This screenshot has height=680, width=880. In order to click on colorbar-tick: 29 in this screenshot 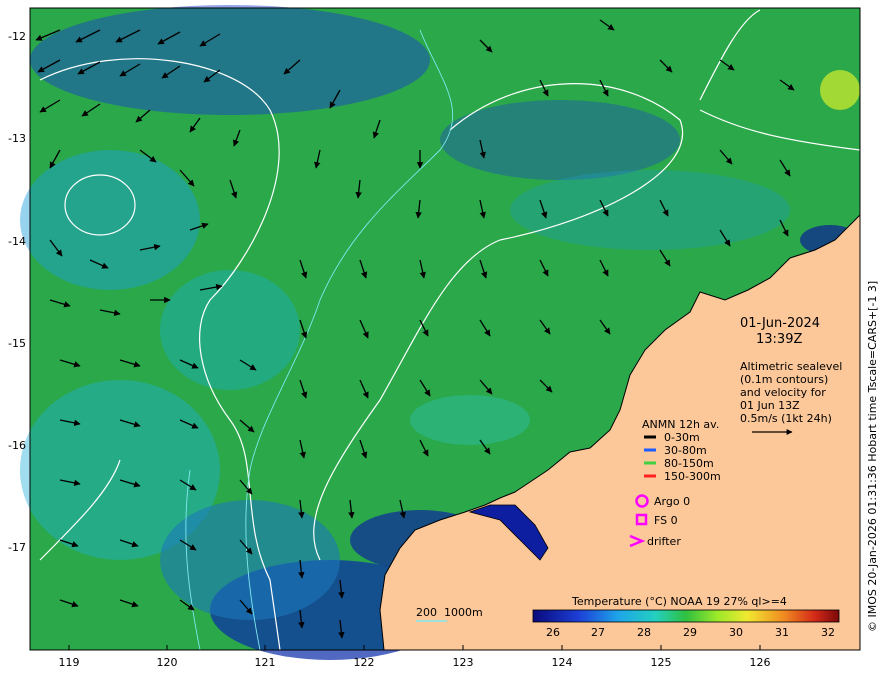, I will do `click(690, 632)`.